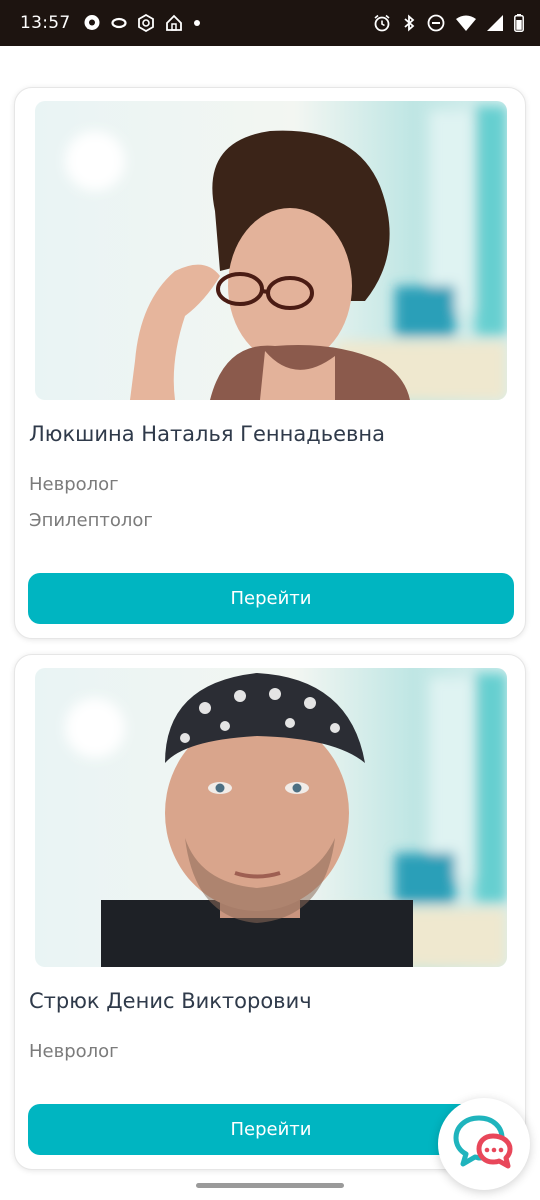 The width and height of the screenshot is (540, 1200). Describe the element at coordinates (436, 23) in the screenshot. I see `do-not-disturb-icon` at that location.